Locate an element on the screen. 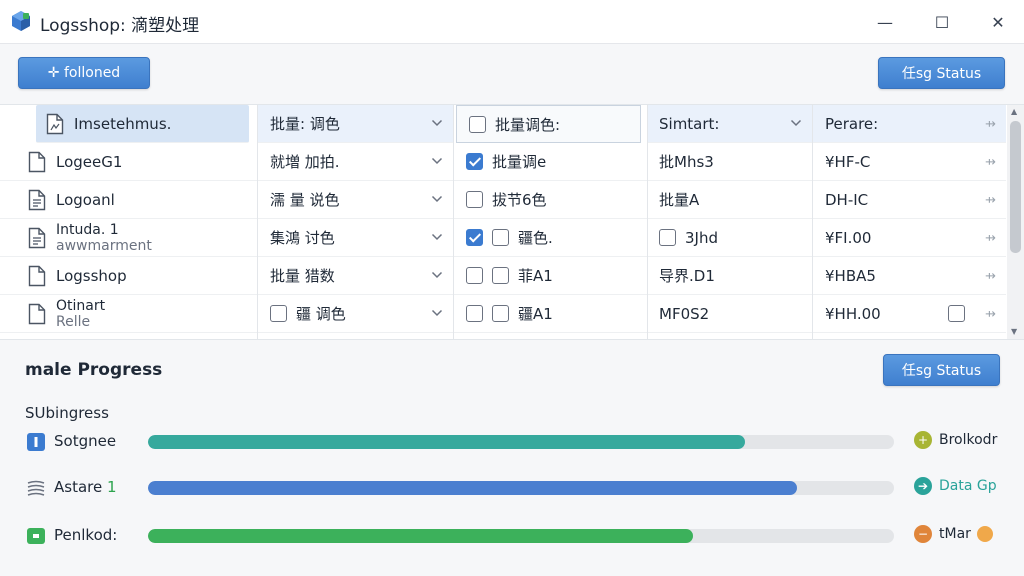 Image resolution: width=1024 pixels, height=576 pixels. file-row: LogeeG1 is located at coordinates (128, 162).